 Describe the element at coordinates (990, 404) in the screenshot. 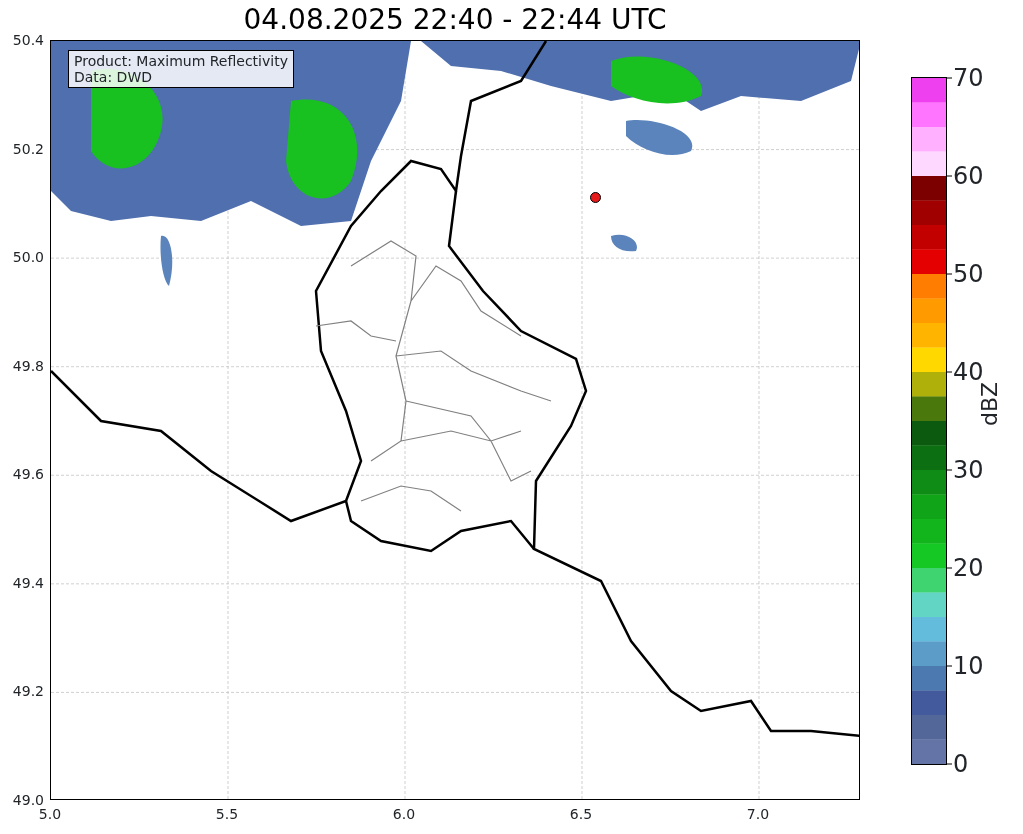

I see `colorbar-label: dBZ` at that location.